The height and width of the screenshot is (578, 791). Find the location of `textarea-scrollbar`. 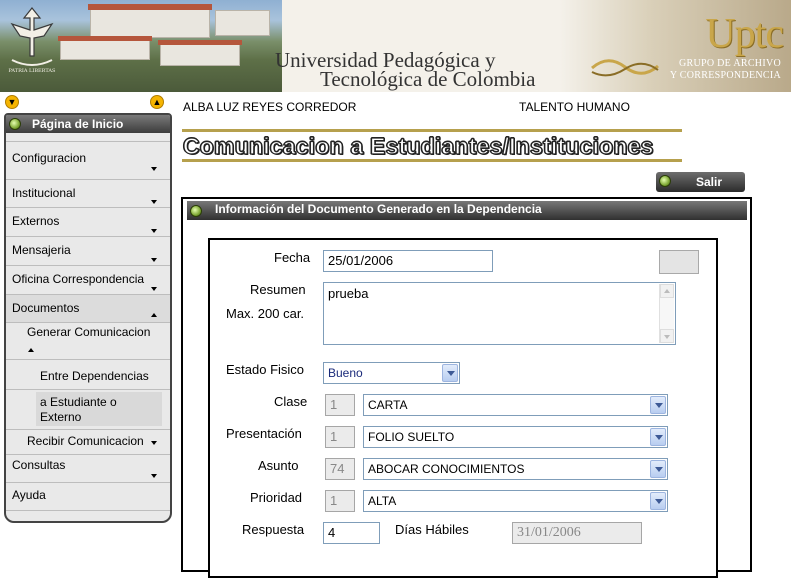

textarea-scrollbar is located at coordinates (666, 313).